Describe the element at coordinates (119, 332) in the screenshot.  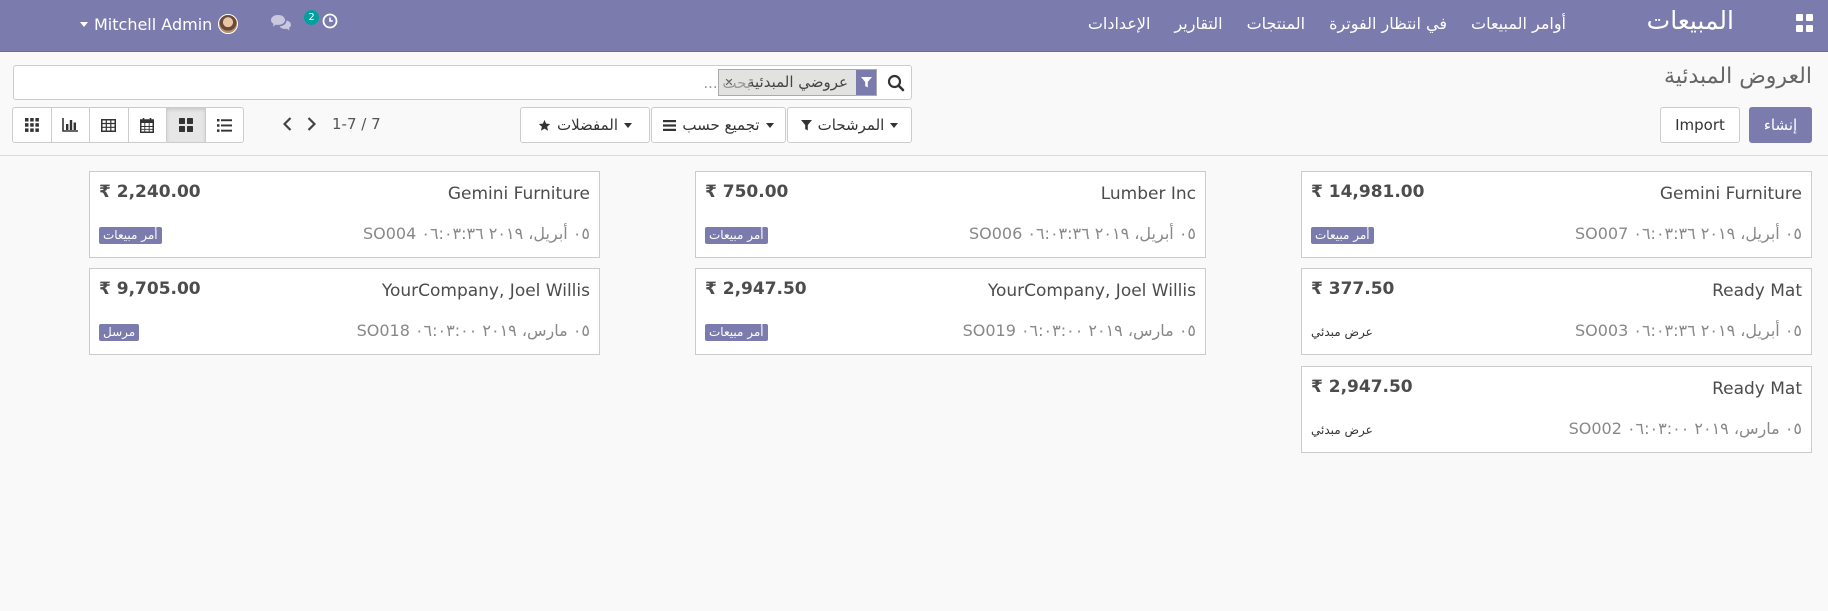
I see `status-badge: مرسل` at that location.